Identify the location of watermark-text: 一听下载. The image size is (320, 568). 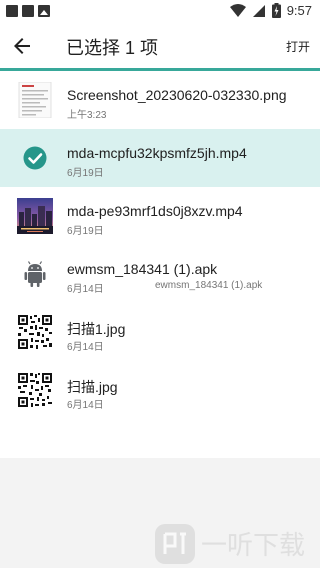
(253, 546).